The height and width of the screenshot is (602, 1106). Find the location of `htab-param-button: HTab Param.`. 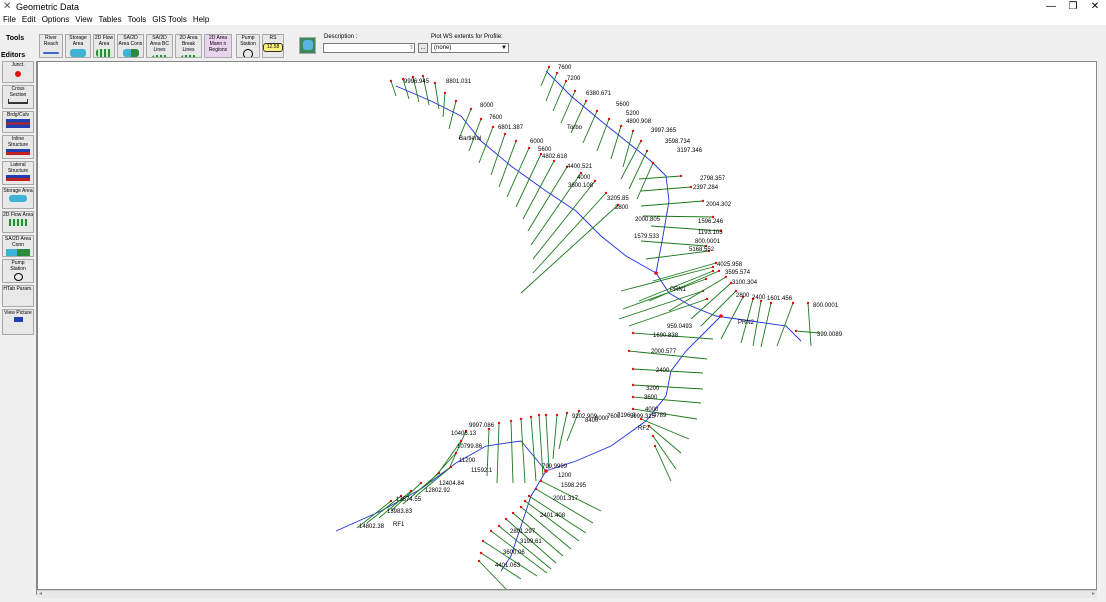

htab-param-button: HTab Param. is located at coordinates (18, 296).